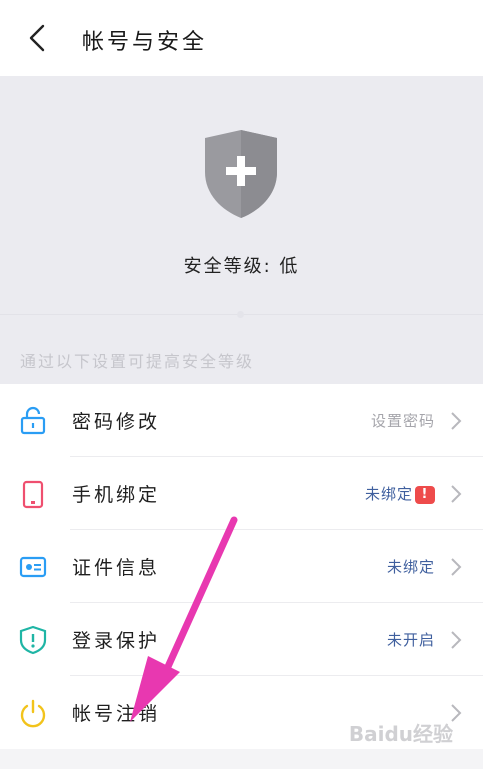 The image size is (483, 769). Describe the element at coordinates (241, 266) in the screenshot. I see `security-level-text: 安全等级: 低` at that location.